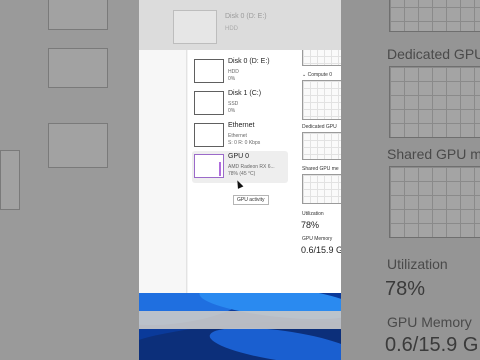  What do you see at coordinates (233, 104) in the screenshot?
I see `device-detail: SSD` at bounding box center [233, 104].